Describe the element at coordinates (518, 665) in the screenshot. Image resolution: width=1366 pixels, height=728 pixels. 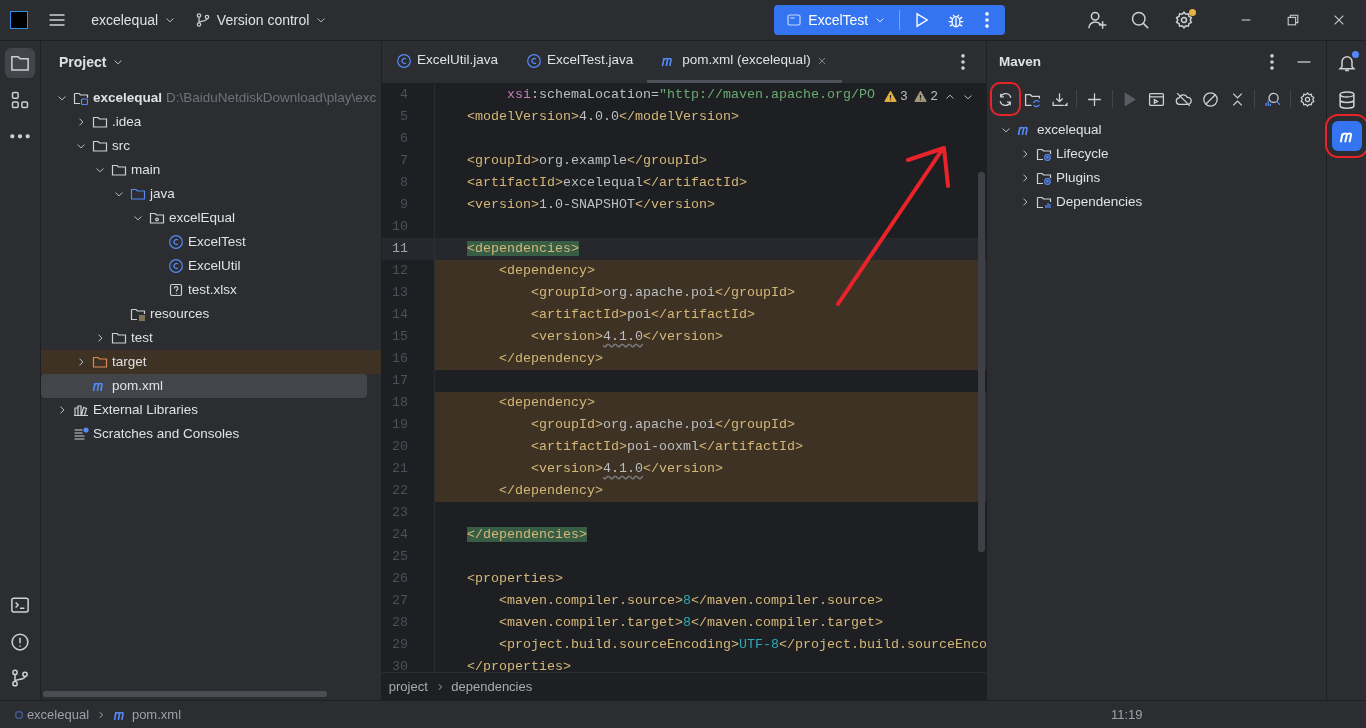
I see `code-token: </properties>` at that location.